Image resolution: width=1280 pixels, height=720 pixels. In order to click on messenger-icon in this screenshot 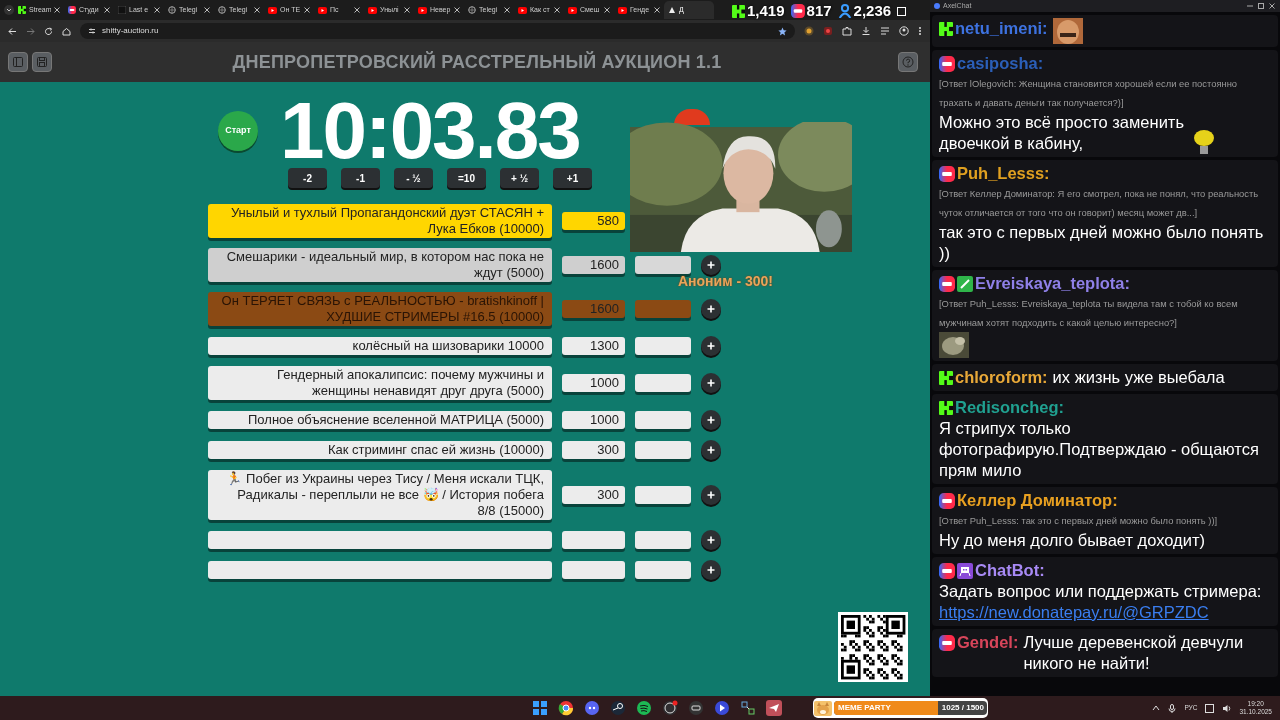, I will do `click(774, 708)`.